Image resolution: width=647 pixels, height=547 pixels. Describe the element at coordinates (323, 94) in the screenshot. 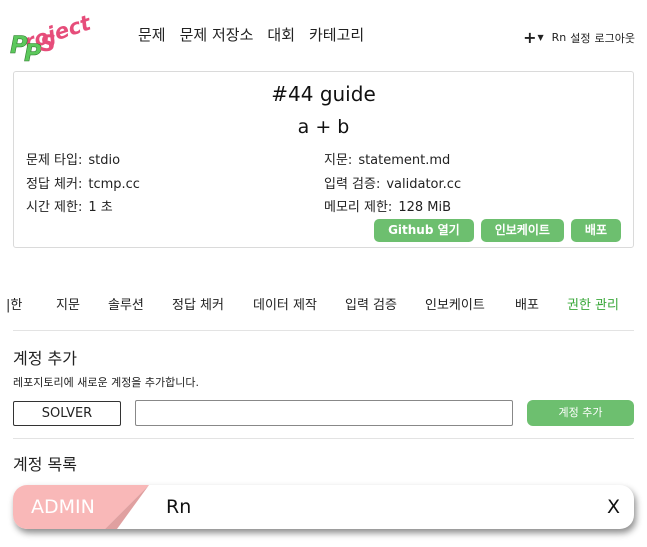

I see `problem-title: #44 guide` at that location.